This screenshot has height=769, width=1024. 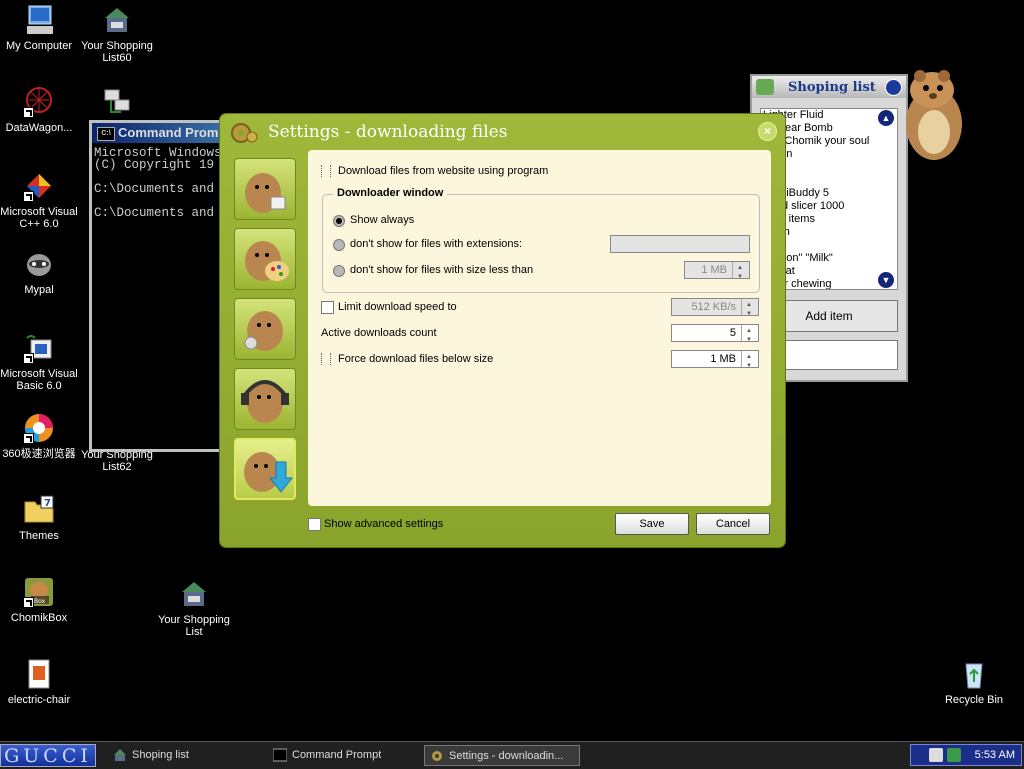 I want to click on limit-speed-checkbox, so click(x=327, y=307).